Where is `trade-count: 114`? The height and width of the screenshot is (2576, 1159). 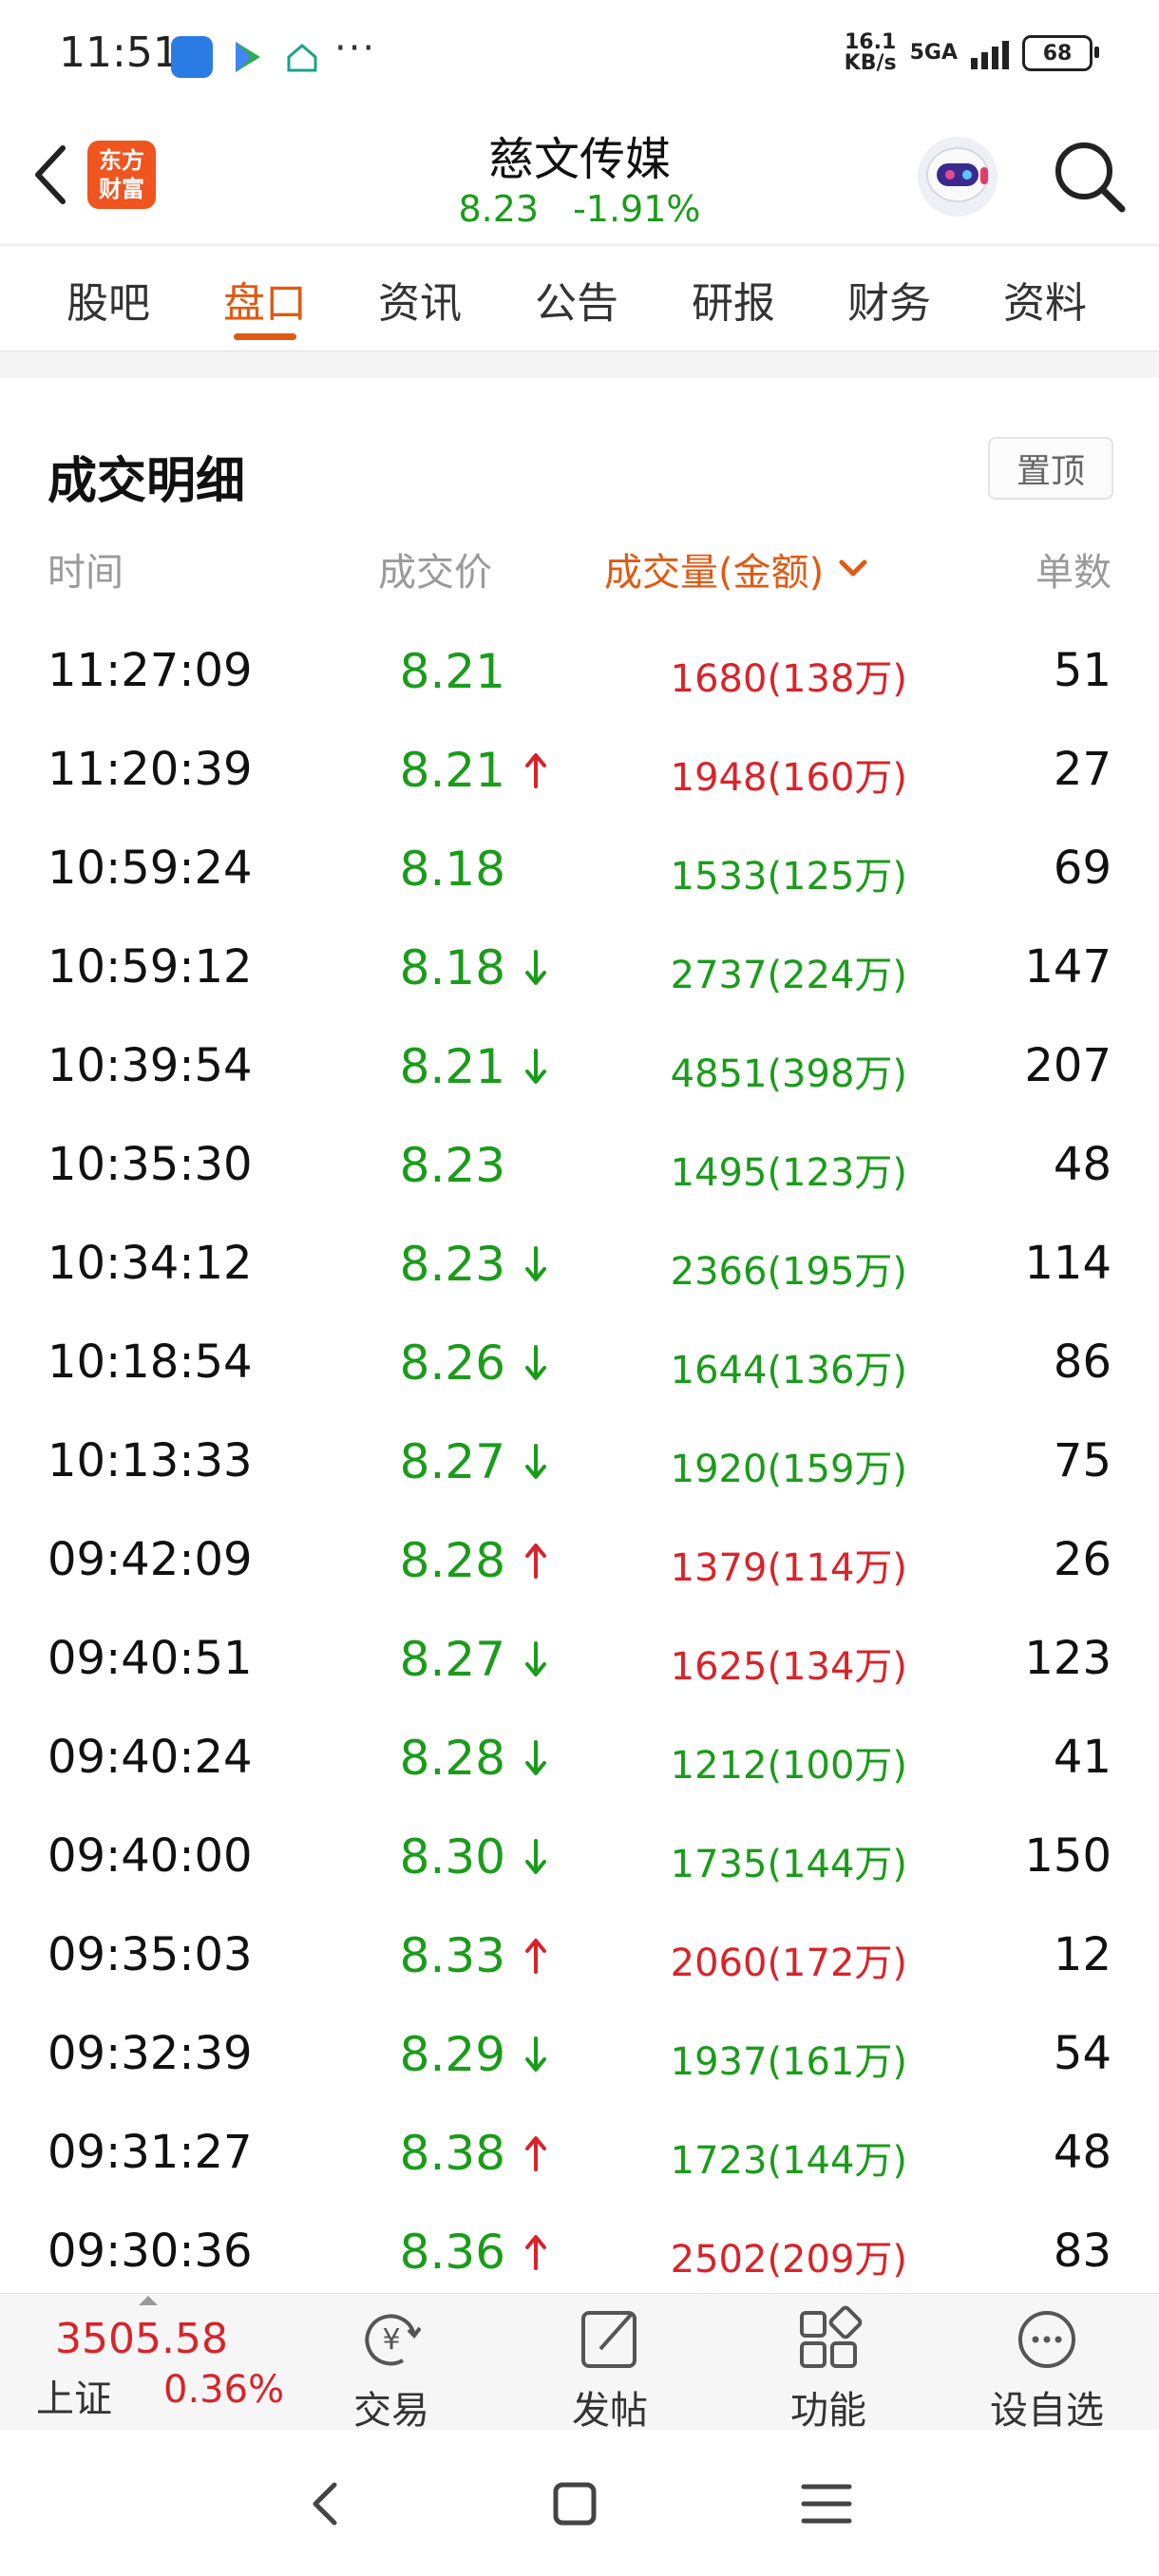 trade-count: 114 is located at coordinates (1068, 1263).